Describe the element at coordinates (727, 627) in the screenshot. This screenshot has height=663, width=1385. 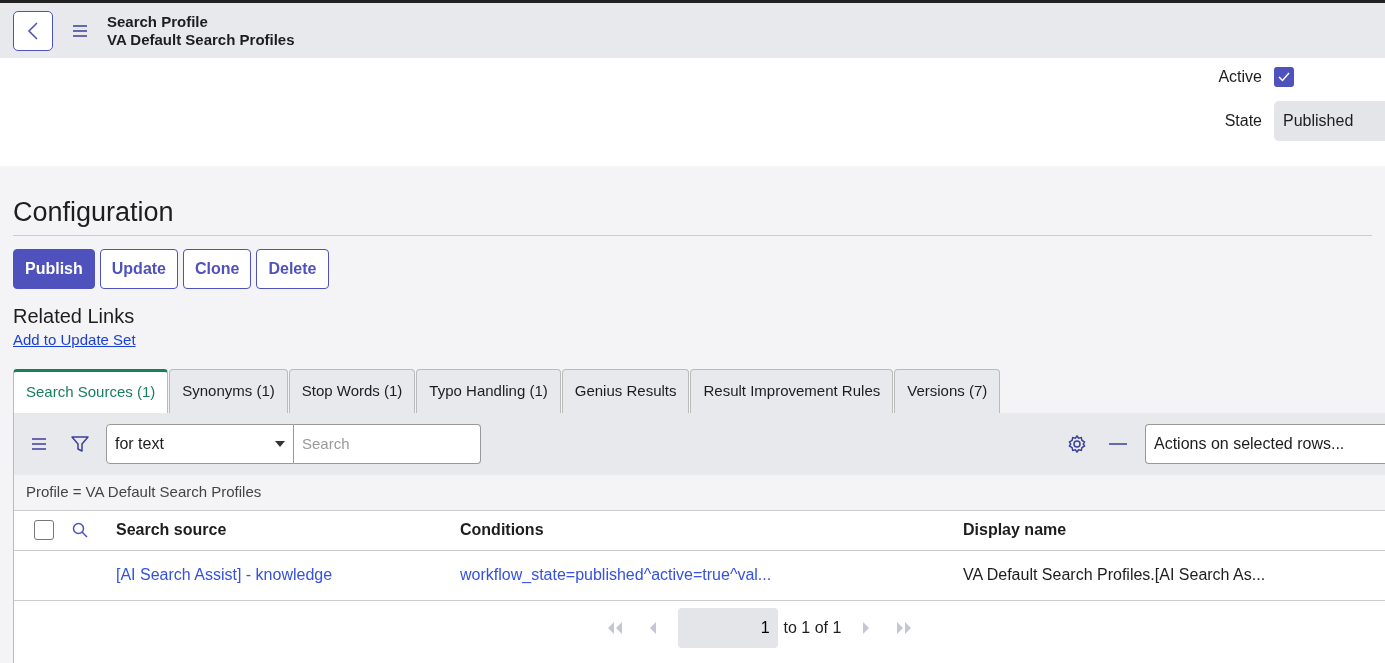
I see `page-number-field: 1` at that location.